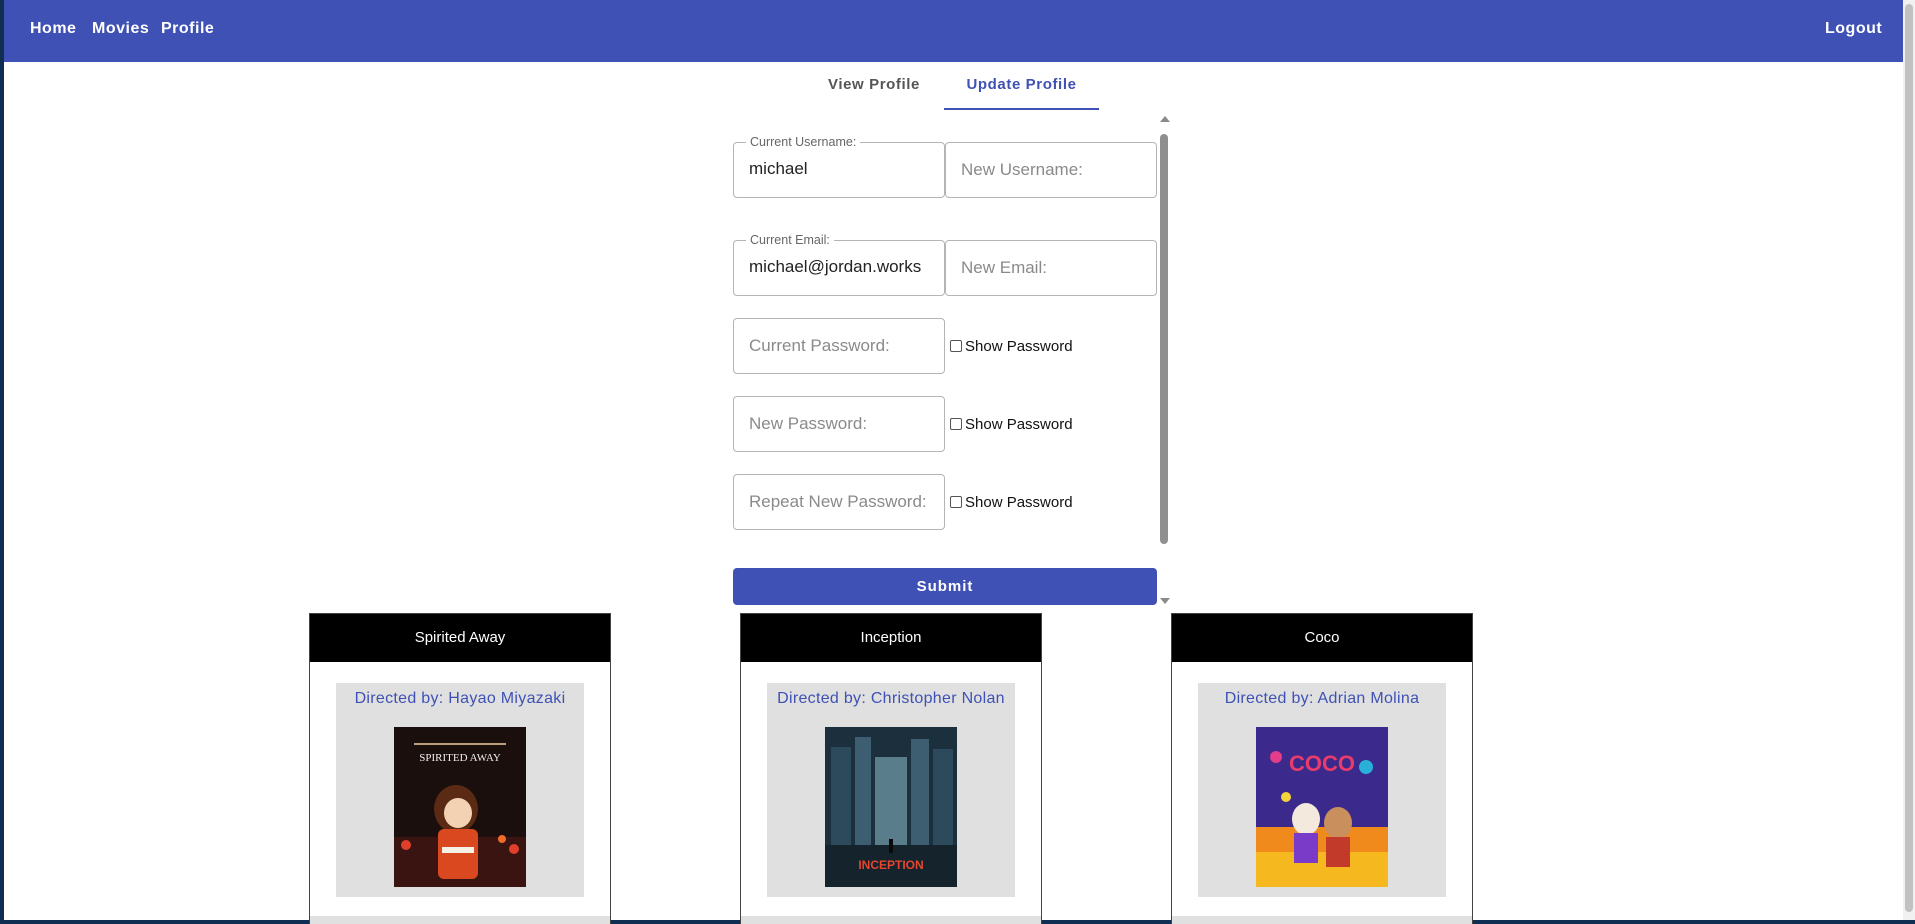 The width and height of the screenshot is (1915, 924). I want to click on current-email-field: Current Email: michael@jordan.works, so click(839, 264).